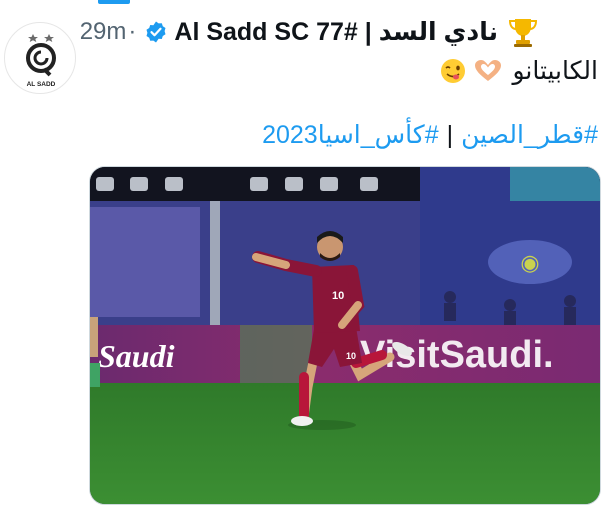 This screenshot has height=512, width=610. What do you see at coordinates (529, 135) in the screenshot?
I see `hashtag-link-1: #قطر_الصين` at bounding box center [529, 135].